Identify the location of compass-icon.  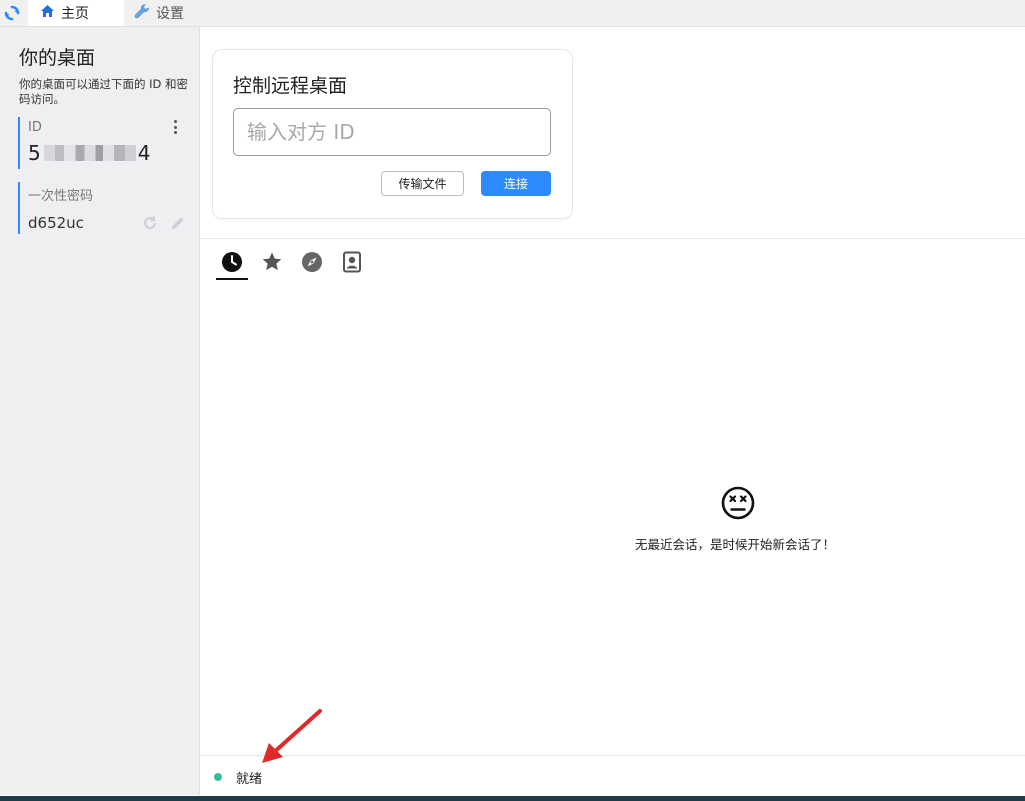
(312, 264).